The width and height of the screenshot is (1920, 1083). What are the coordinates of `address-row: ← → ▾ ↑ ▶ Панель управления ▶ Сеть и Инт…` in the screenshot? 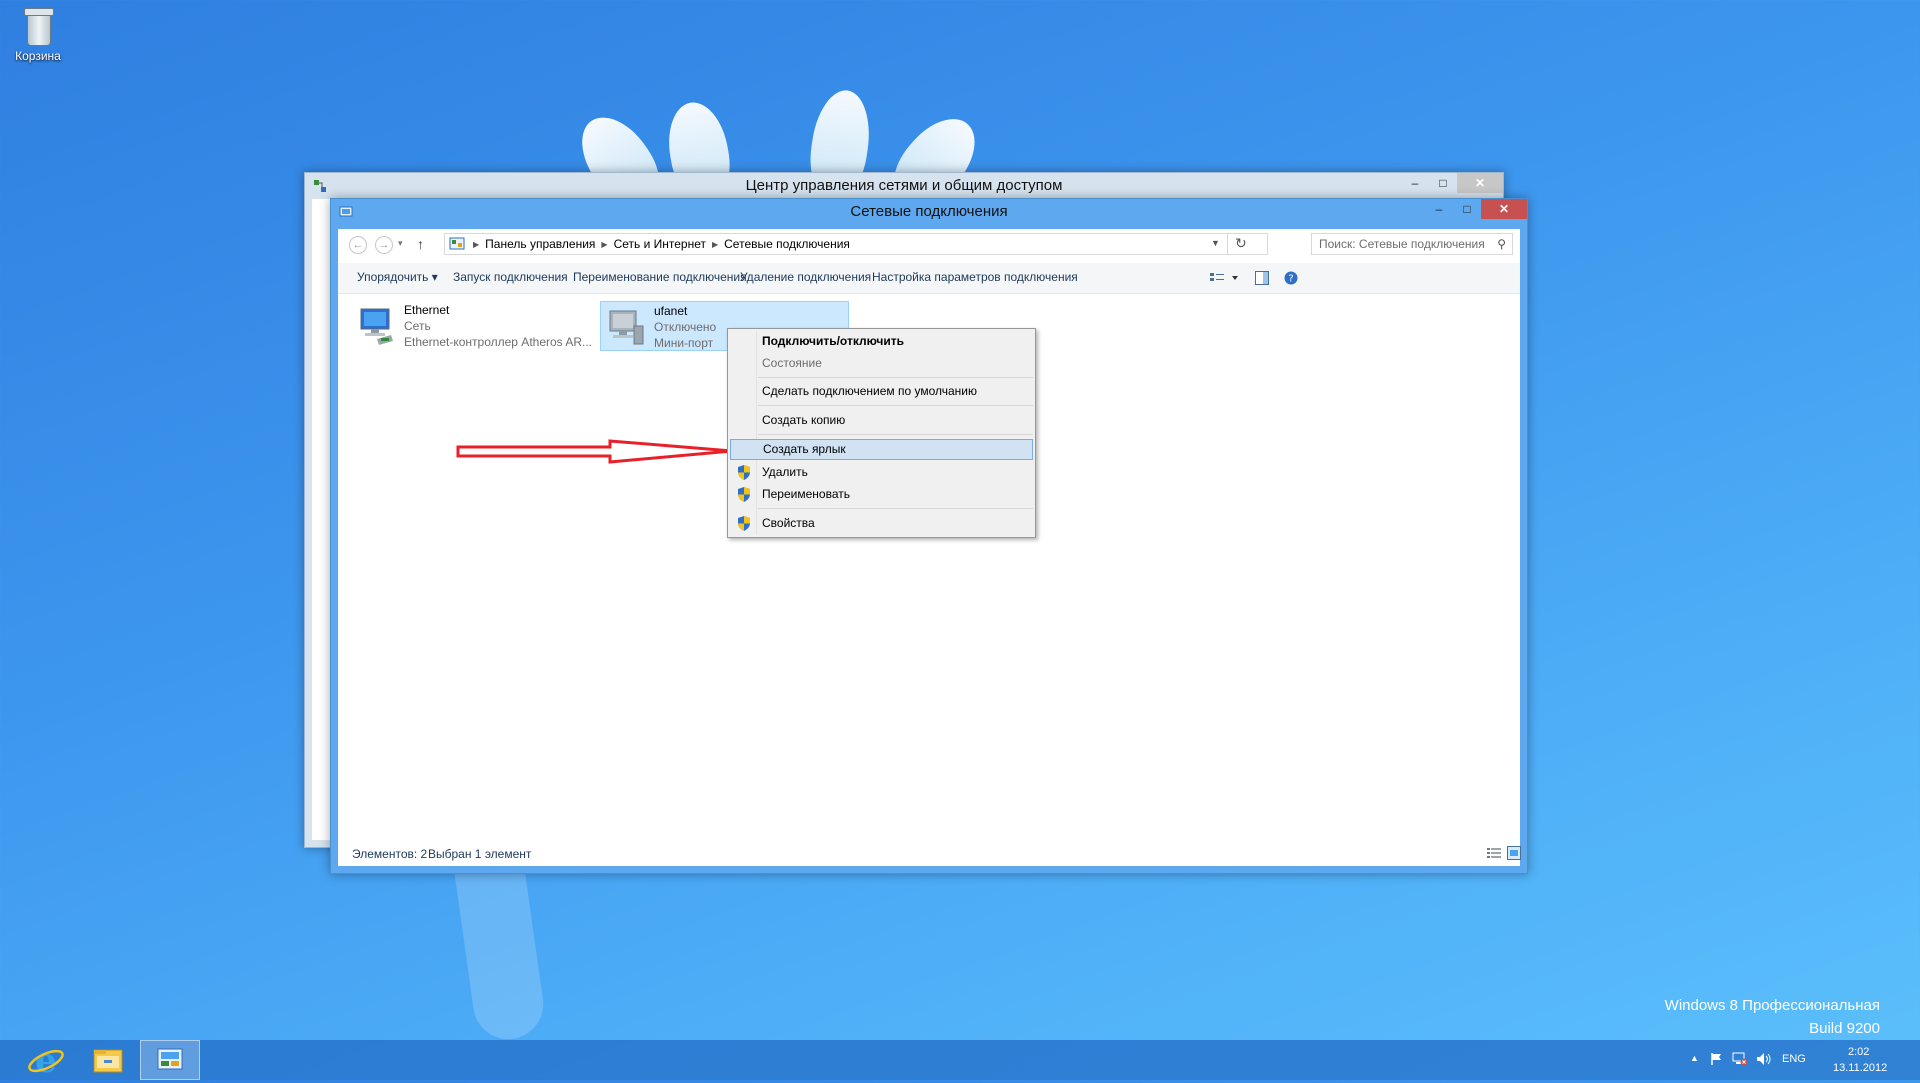 It's located at (929, 245).